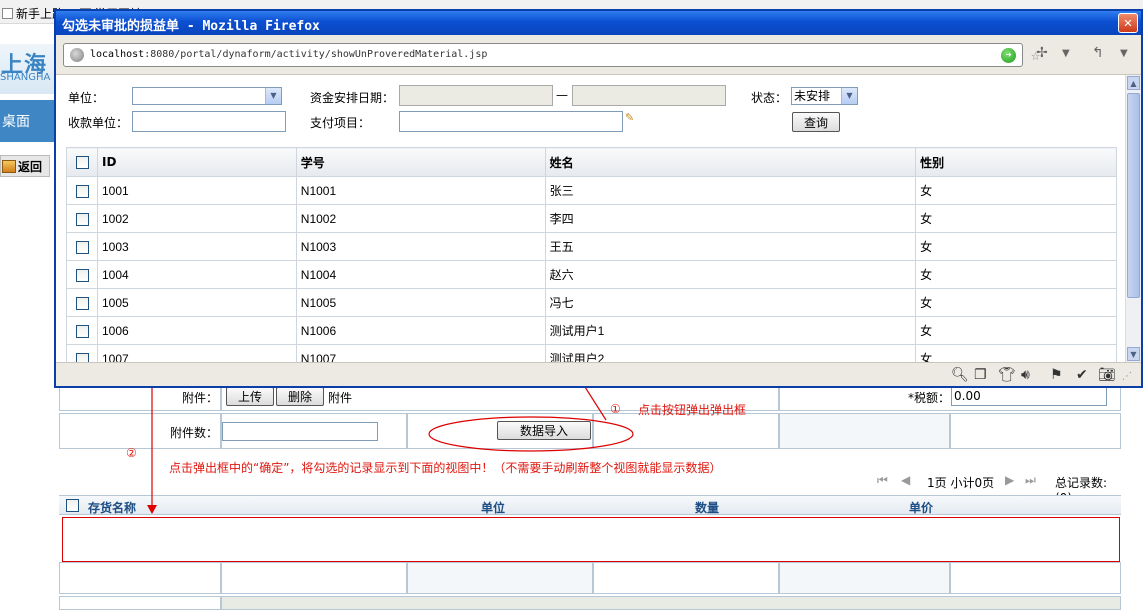 The height and width of the screenshot is (610, 1143). Describe the element at coordinates (649, 95) in the screenshot. I see `fund-date-end-input` at that location.